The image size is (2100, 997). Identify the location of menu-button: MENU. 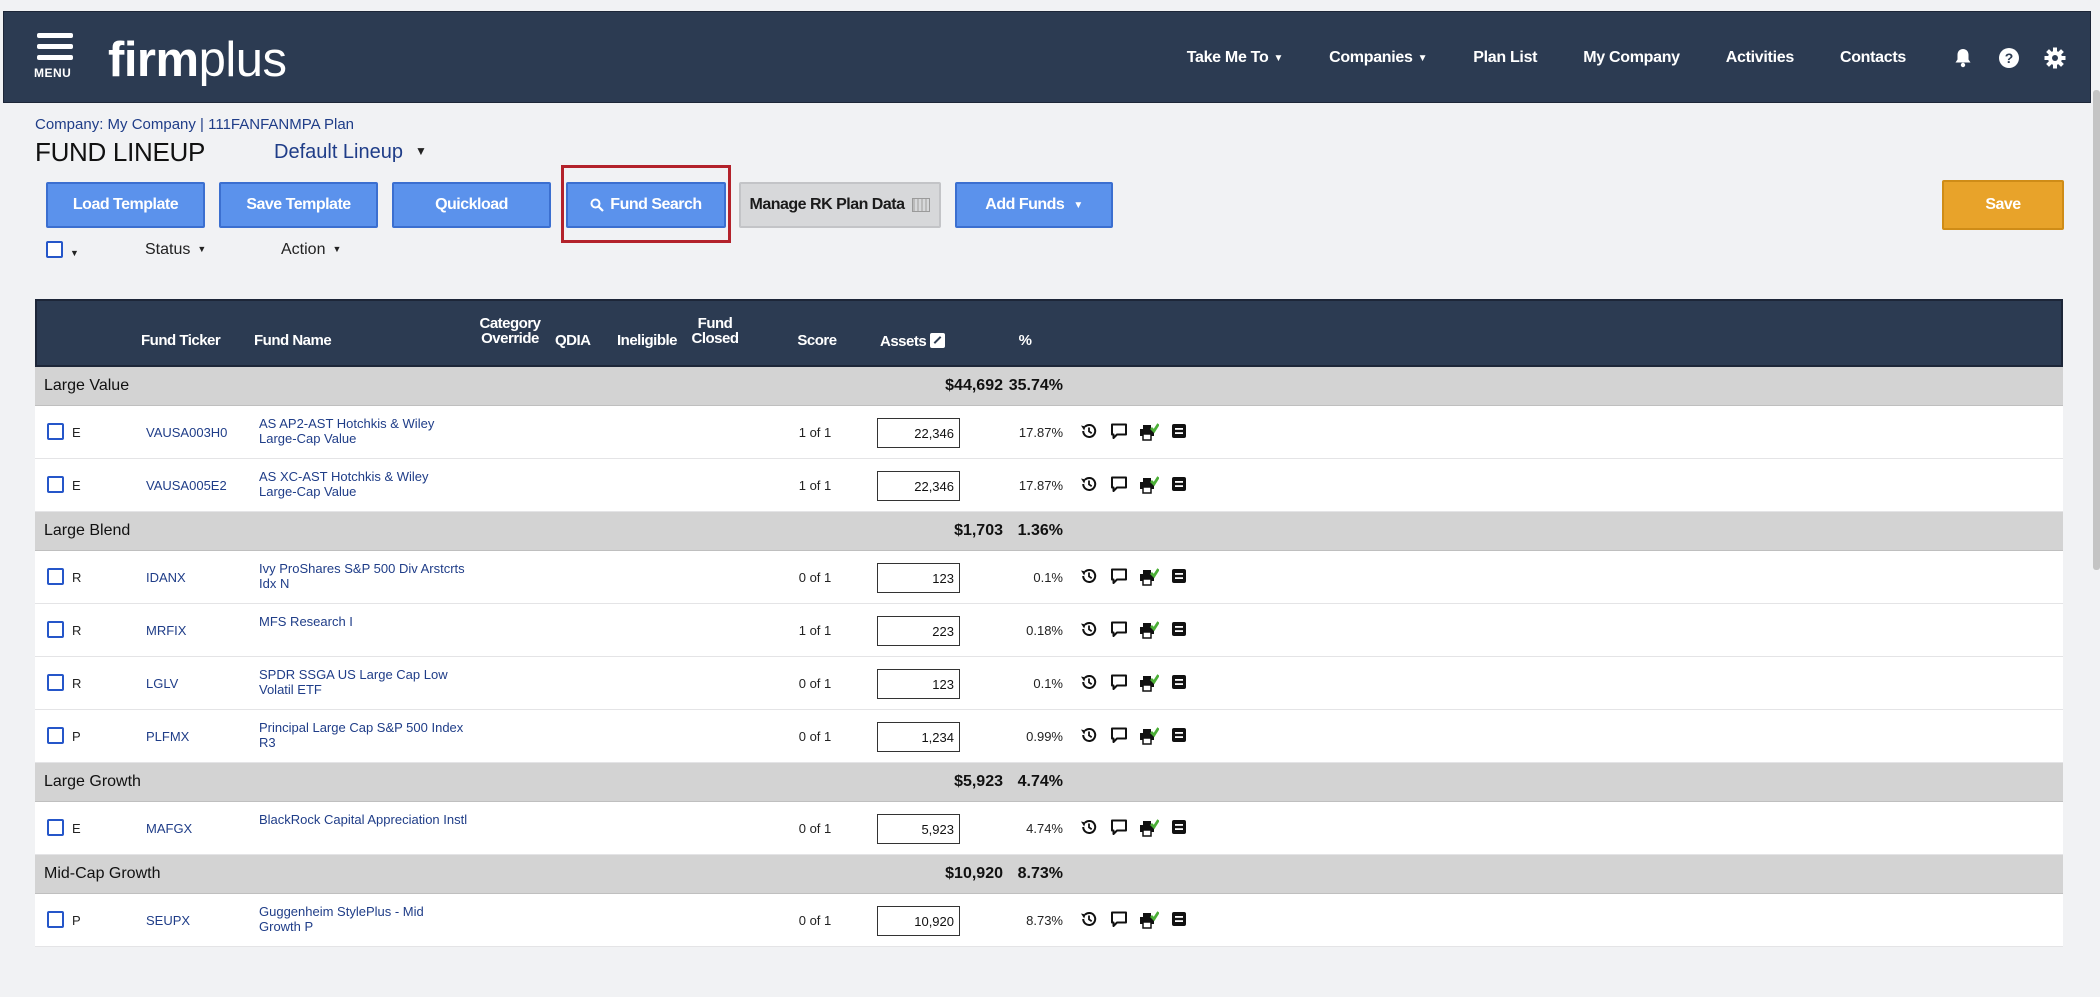
(56, 61).